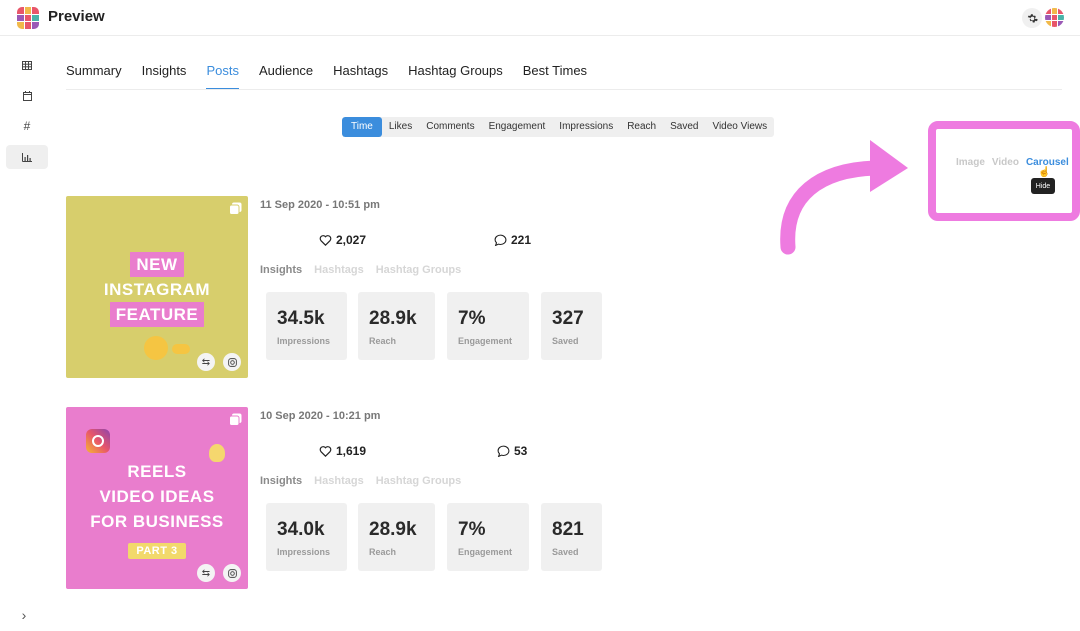 The width and height of the screenshot is (1080, 631). I want to click on sort-saved: Saved, so click(684, 127).